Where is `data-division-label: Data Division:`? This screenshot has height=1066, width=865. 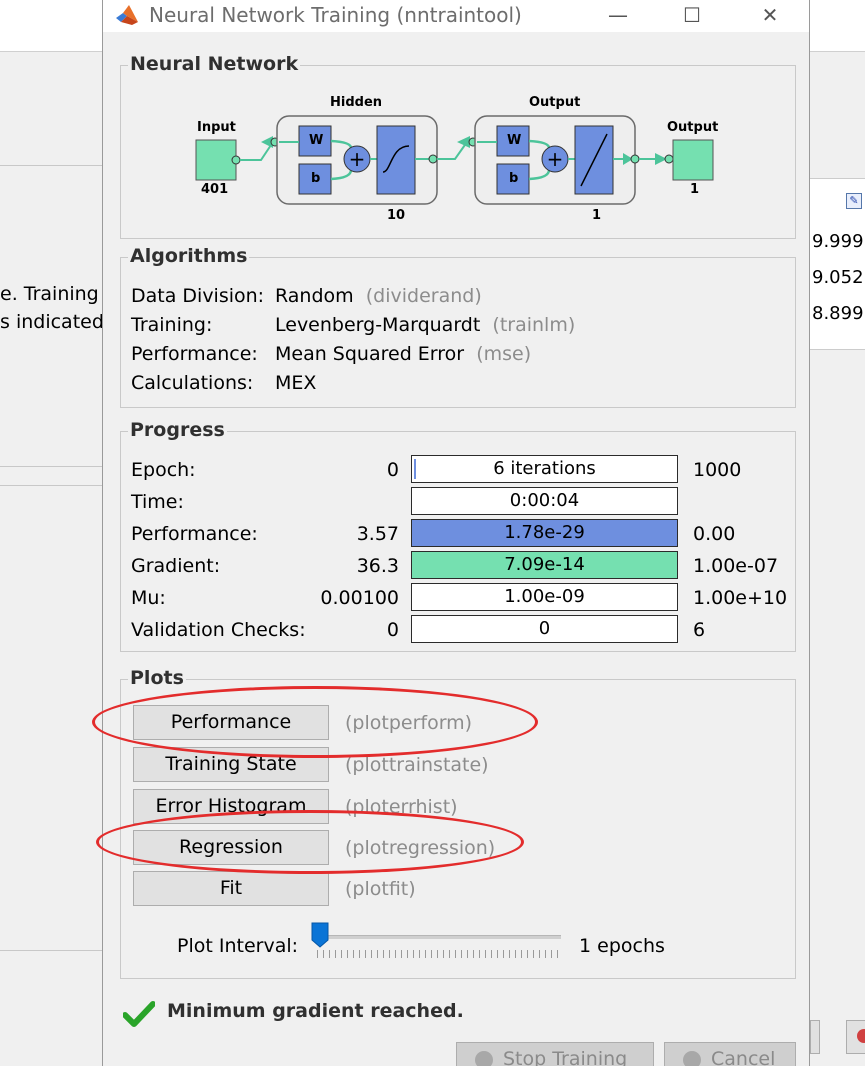
data-division-label: Data Division: is located at coordinates (198, 296).